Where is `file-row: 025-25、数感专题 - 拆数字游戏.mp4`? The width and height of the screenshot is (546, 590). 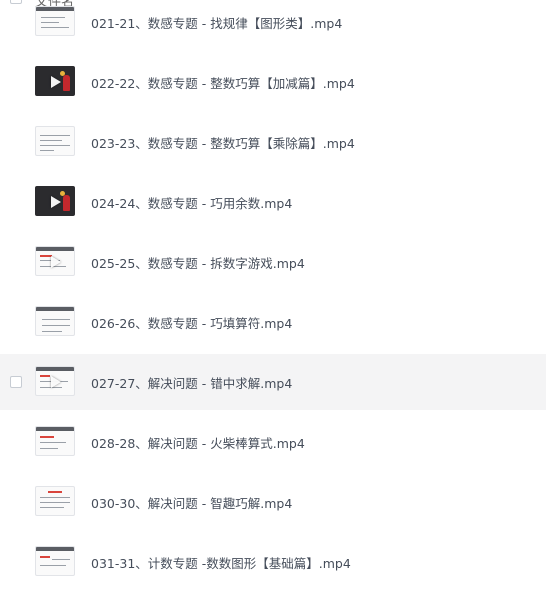 file-row: 025-25、数感专题 - 拆数字游戏.mp4 is located at coordinates (273, 262).